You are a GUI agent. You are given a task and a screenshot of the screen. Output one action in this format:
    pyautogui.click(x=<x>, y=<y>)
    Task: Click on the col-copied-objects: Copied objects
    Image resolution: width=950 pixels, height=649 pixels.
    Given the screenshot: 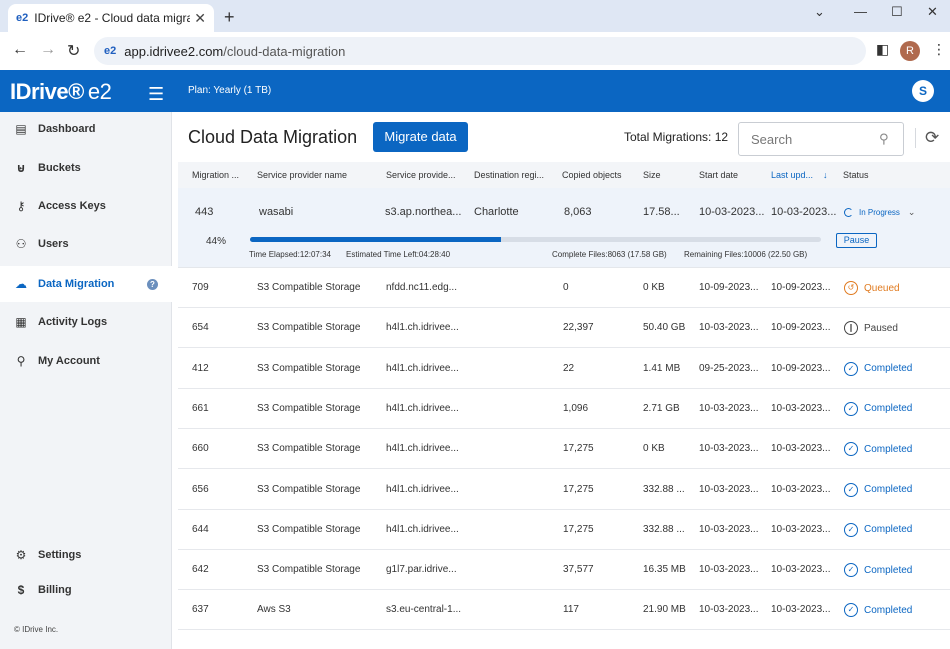 What is the action you would take?
    pyautogui.click(x=592, y=175)
    